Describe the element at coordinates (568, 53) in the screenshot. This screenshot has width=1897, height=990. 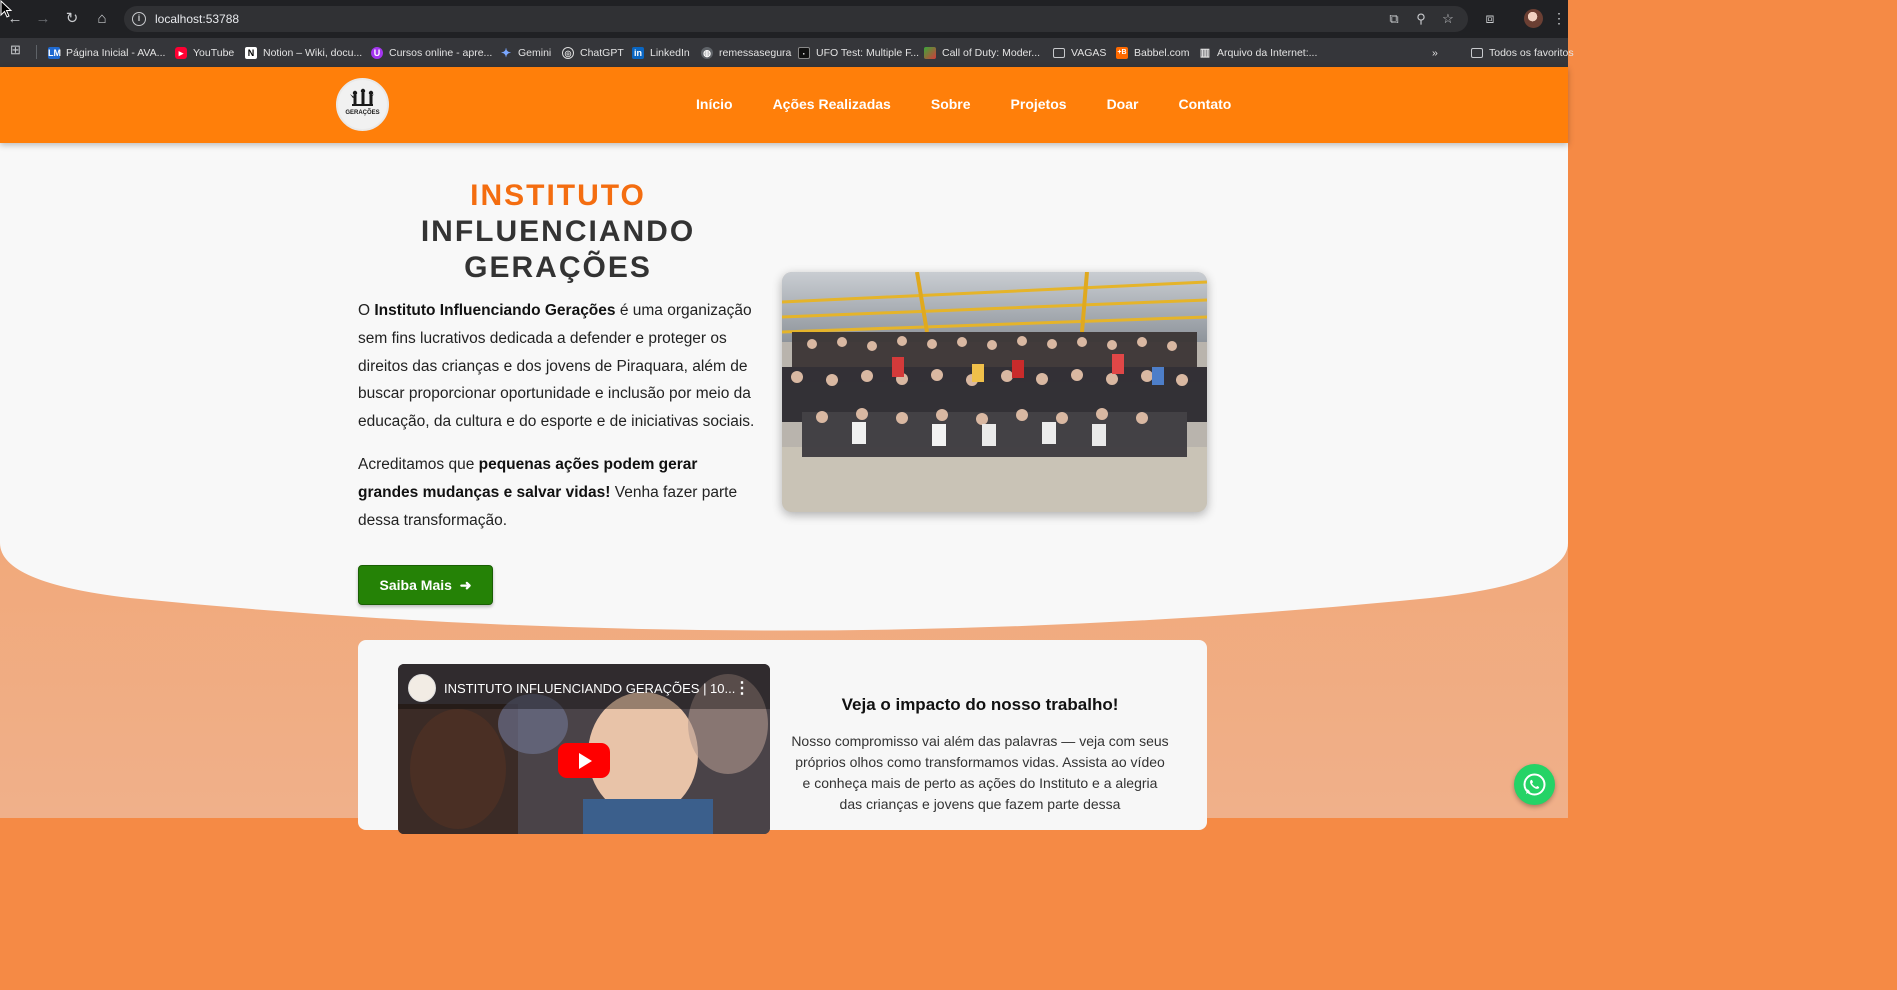
I see `chatgpt-icon: ◎` at that location.